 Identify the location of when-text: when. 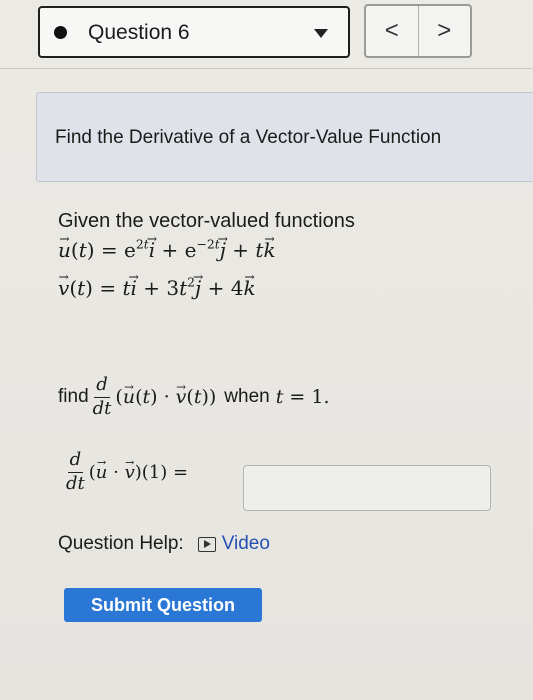
(247, 397).